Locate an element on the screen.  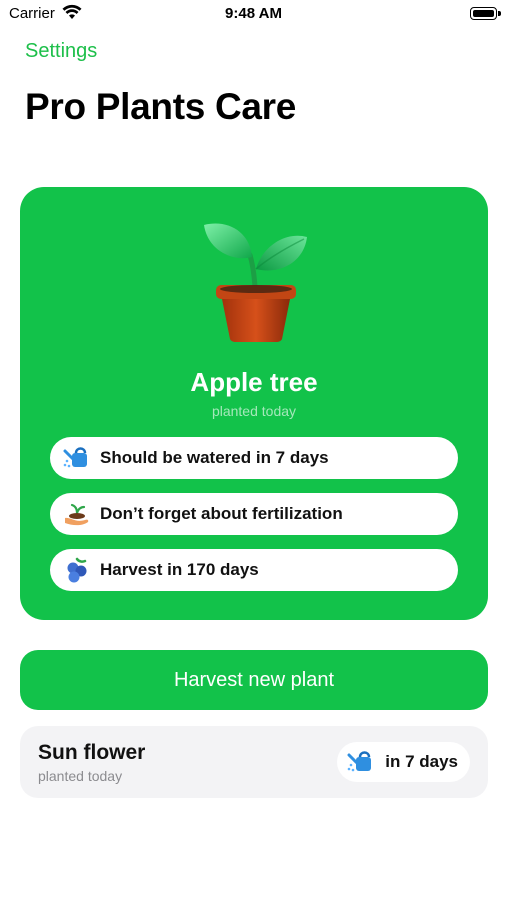
clock: 9:48 AM is located at coordinates (253, 13).